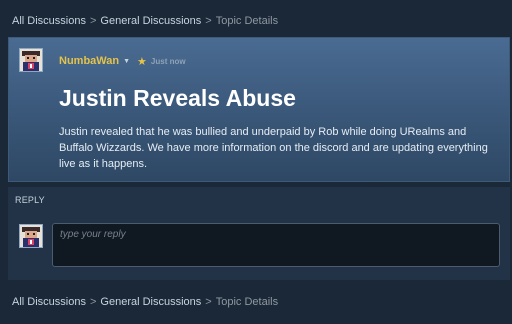 The width and height of the screenshot is (512, 324). What do you see at coordinates (126, 61) in the screenshot?
I see `chevron-down-icon: ▼` at bounding box center [126, 61].